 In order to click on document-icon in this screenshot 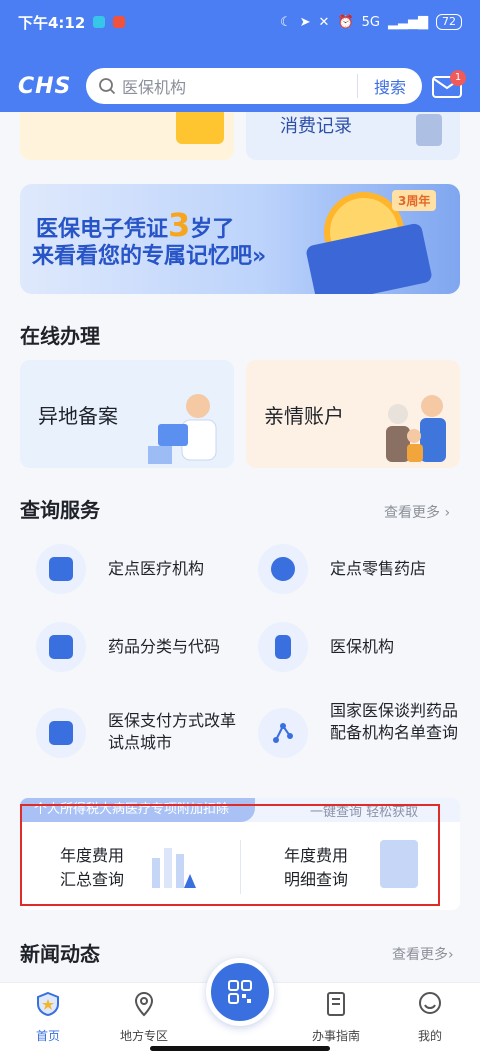, I will do `click(61, 647)`.